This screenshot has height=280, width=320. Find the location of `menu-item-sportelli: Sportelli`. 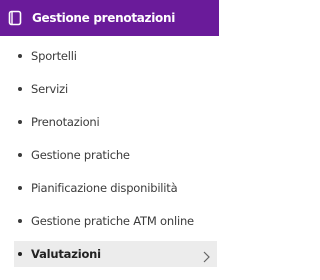

menu-item-sportelli: Sportelli is located at coordinates (109, 56).